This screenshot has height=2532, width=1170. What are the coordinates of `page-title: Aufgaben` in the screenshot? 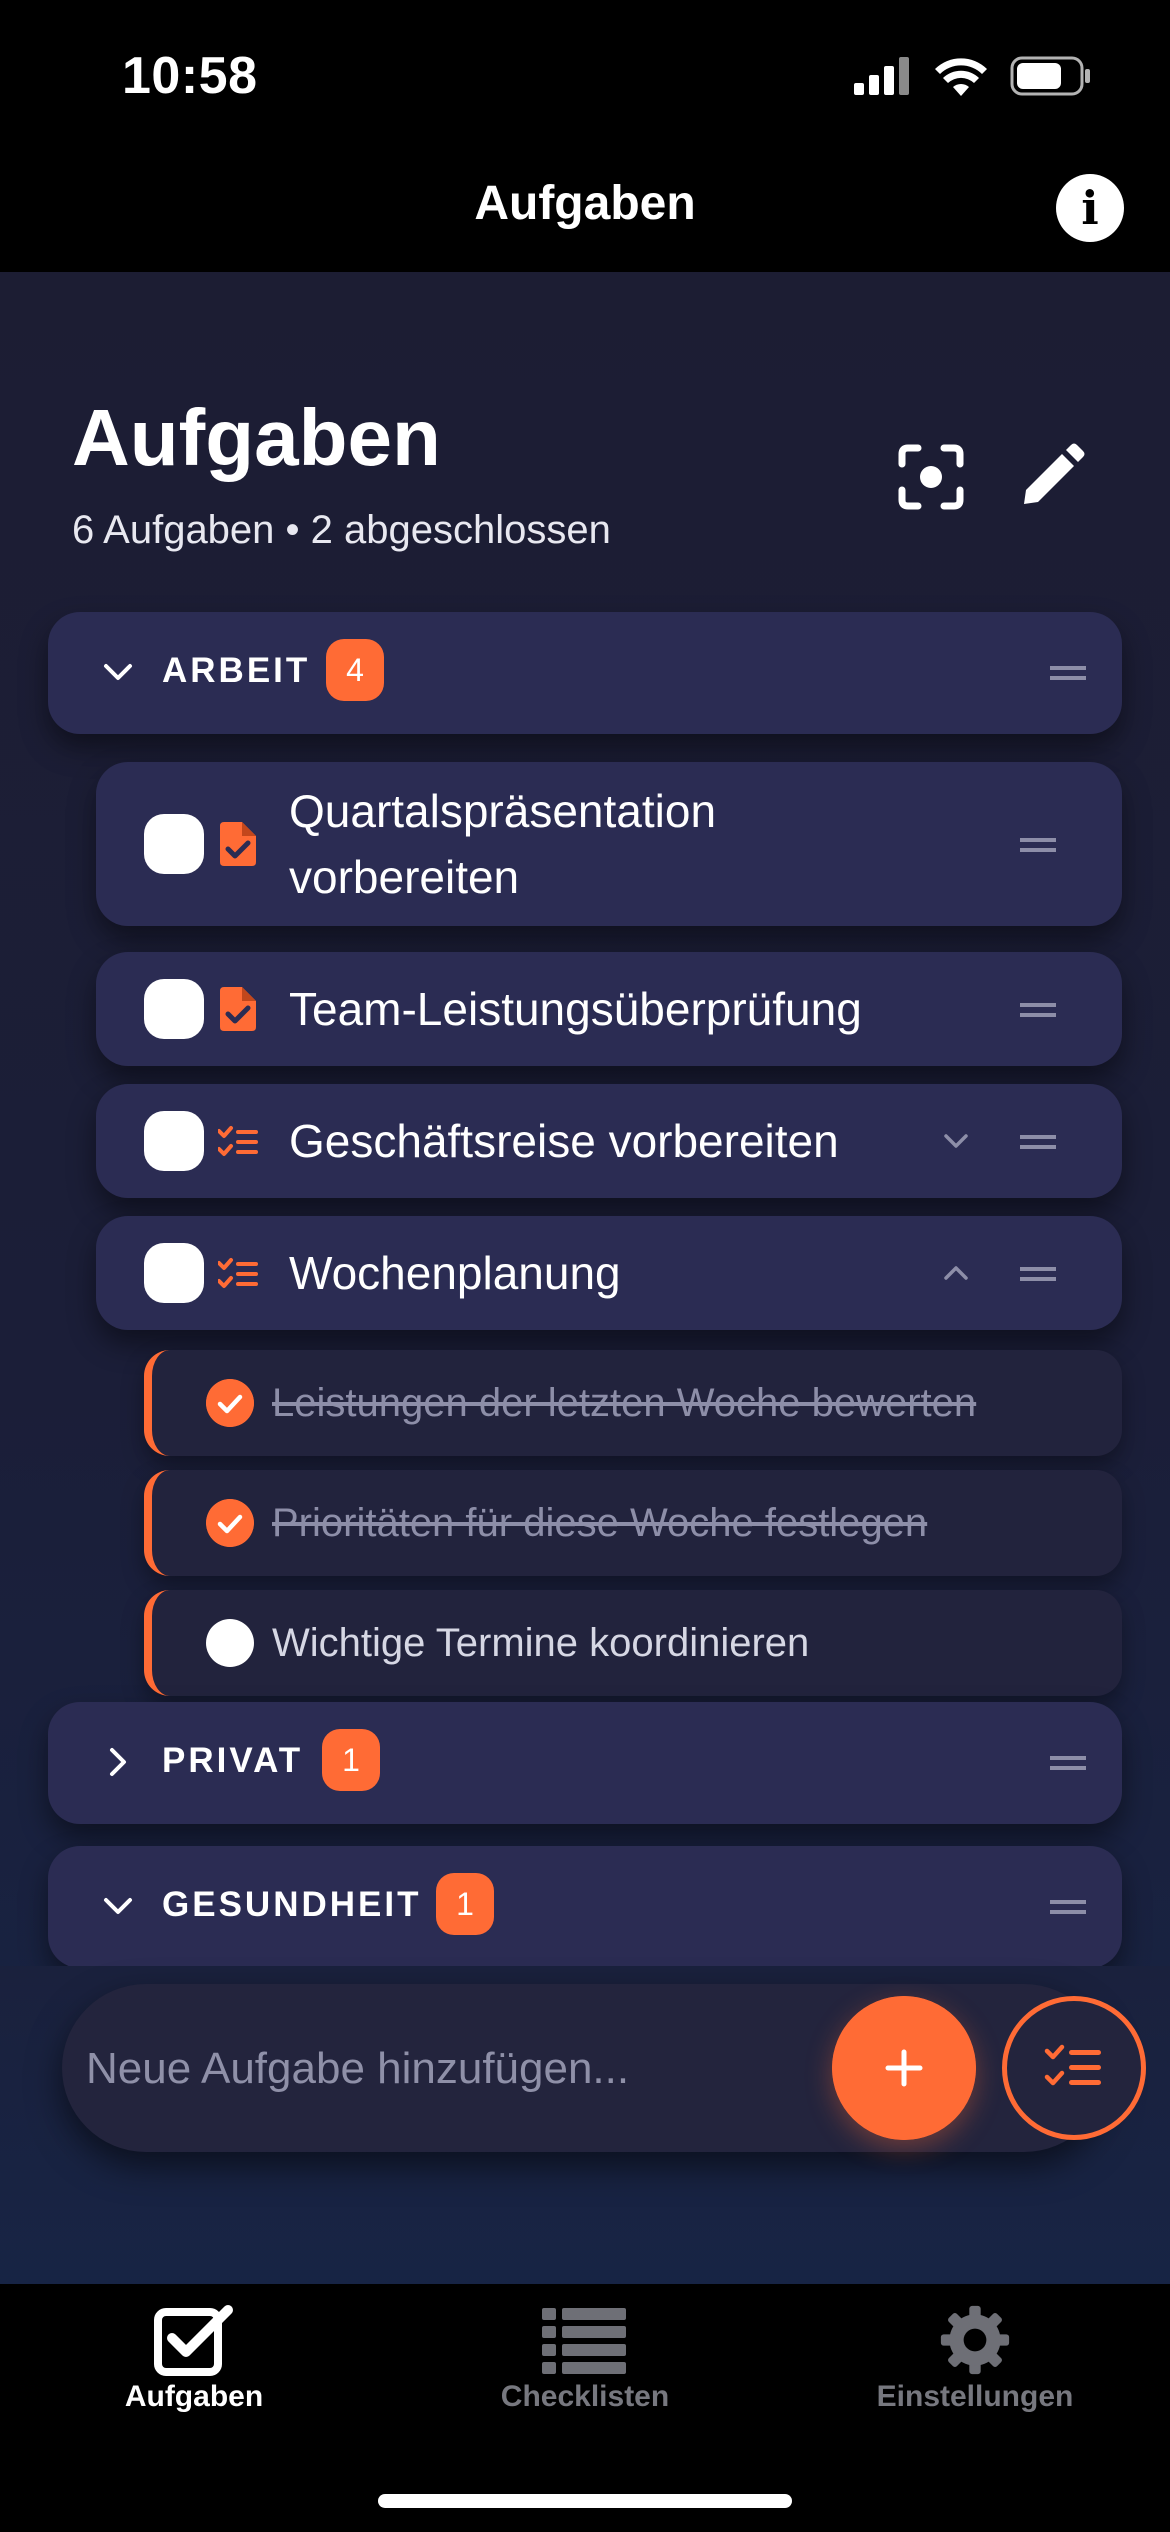 It's located at (256, 437).